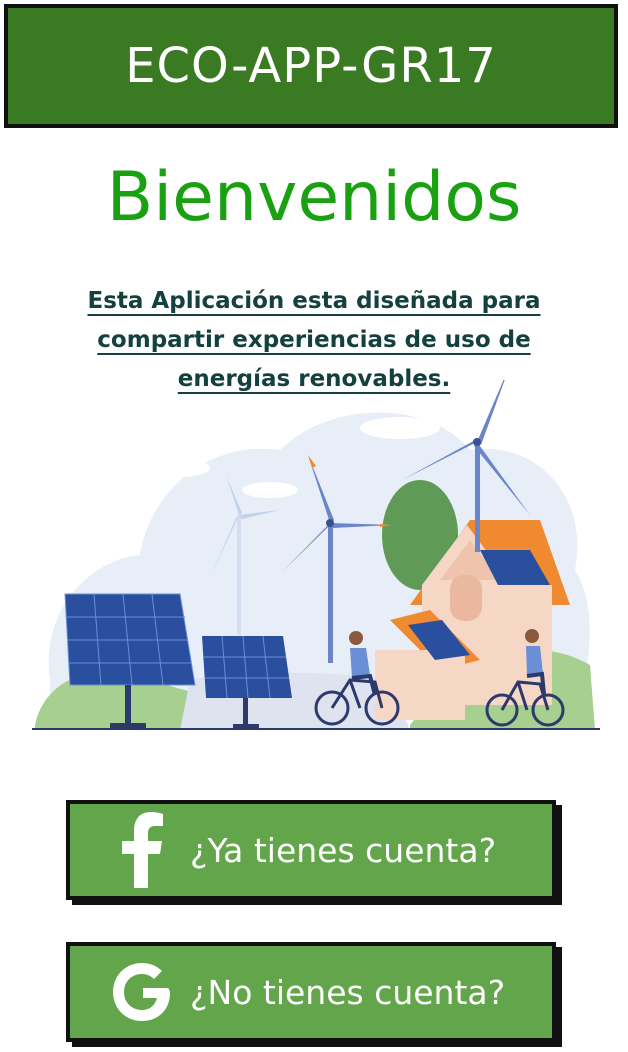  Describe the element at coordinates (314, 197) in the screenshot. I see `welcome-heading: Bienvenidos` at that location.